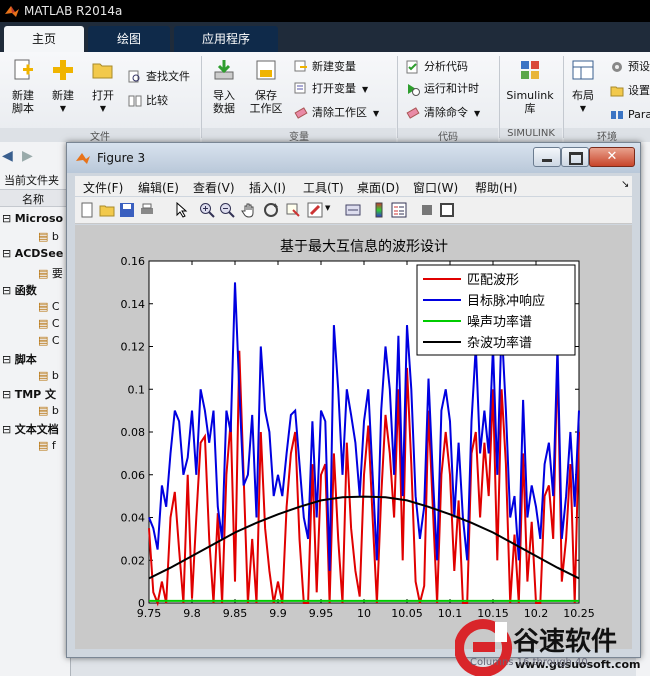 This screenshot has height=676, width=650. What do you see at coordinates (181, 210) in the screenshot?
I see `pointer-icon` at bounding box center [181, 210].